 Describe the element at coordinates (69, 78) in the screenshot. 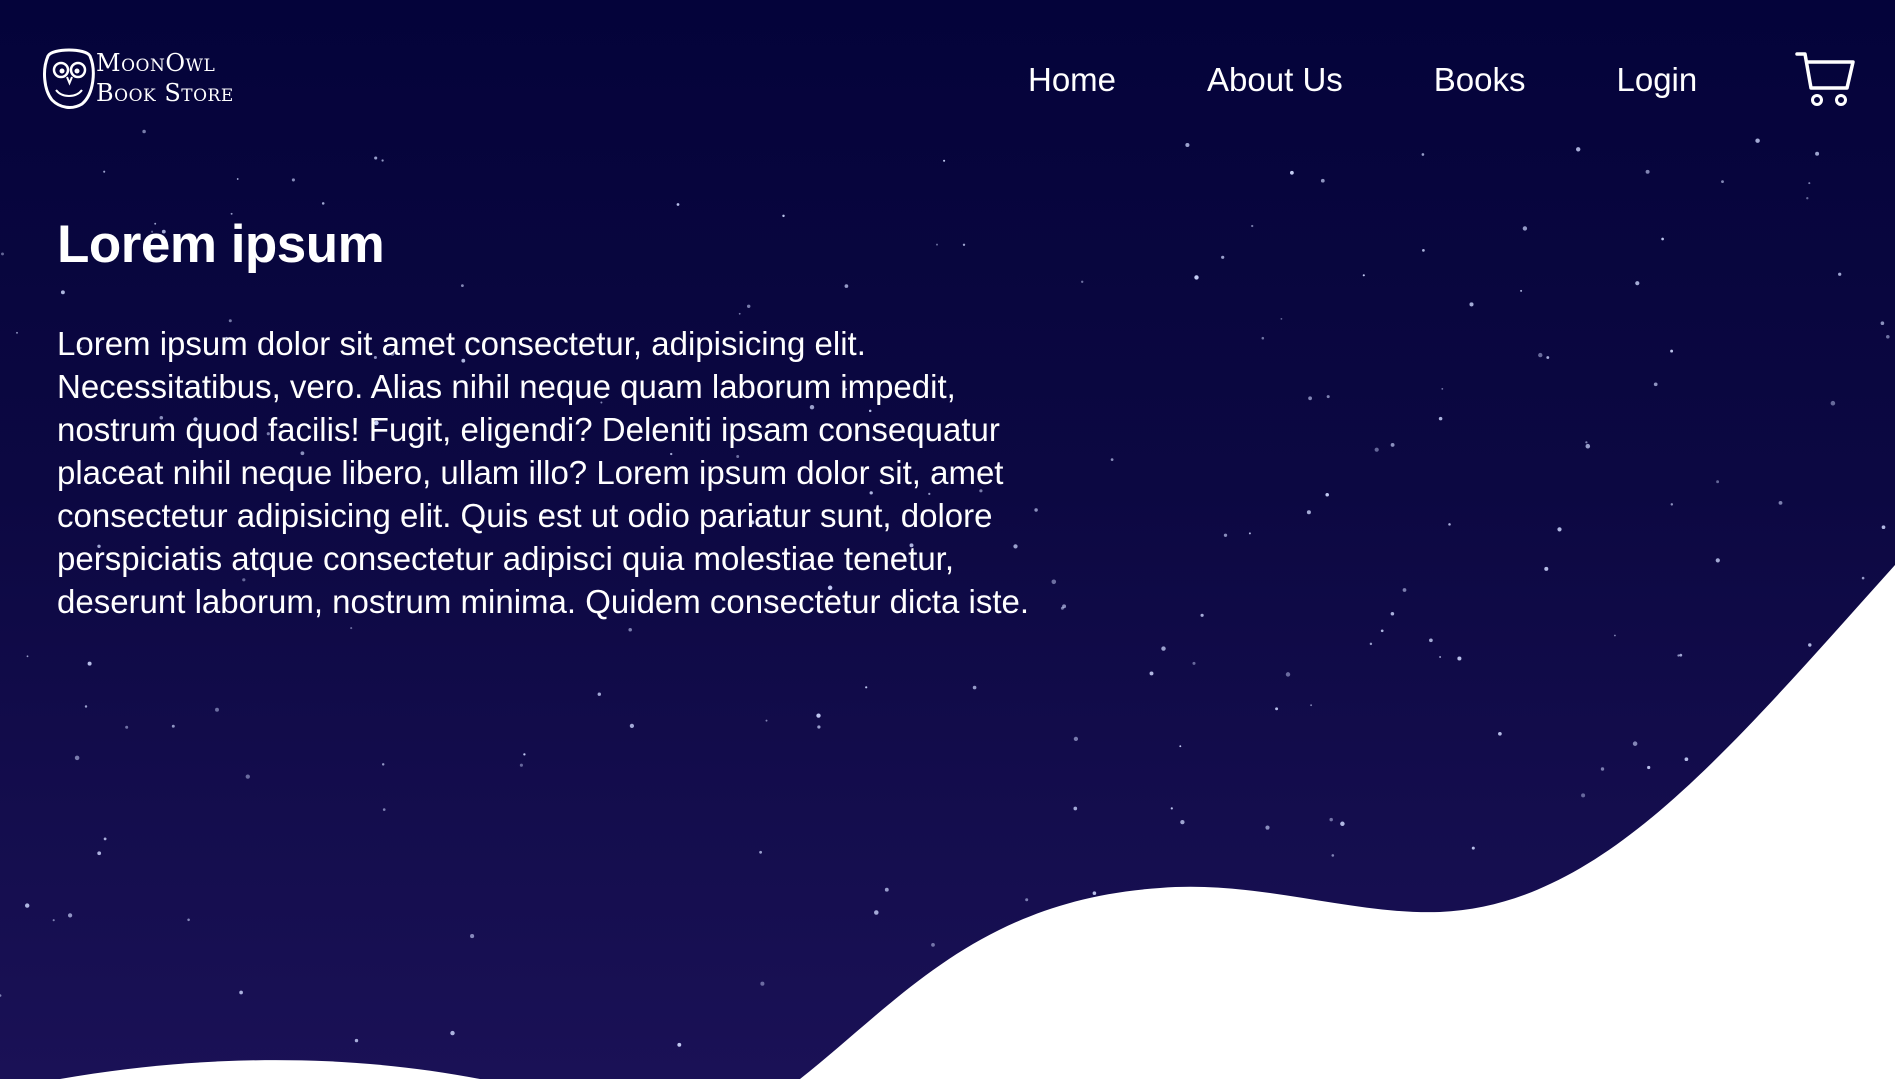

I see `owl-icon` at that location.